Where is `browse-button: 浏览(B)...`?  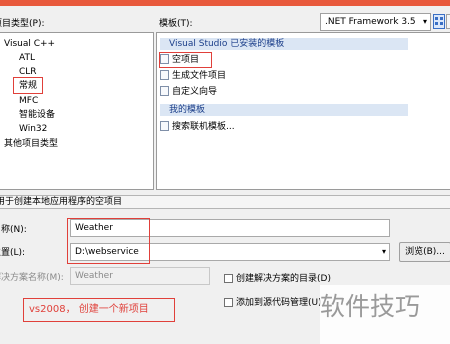 browse-button: 浏览(B)... is located at coordinates (424, 252).